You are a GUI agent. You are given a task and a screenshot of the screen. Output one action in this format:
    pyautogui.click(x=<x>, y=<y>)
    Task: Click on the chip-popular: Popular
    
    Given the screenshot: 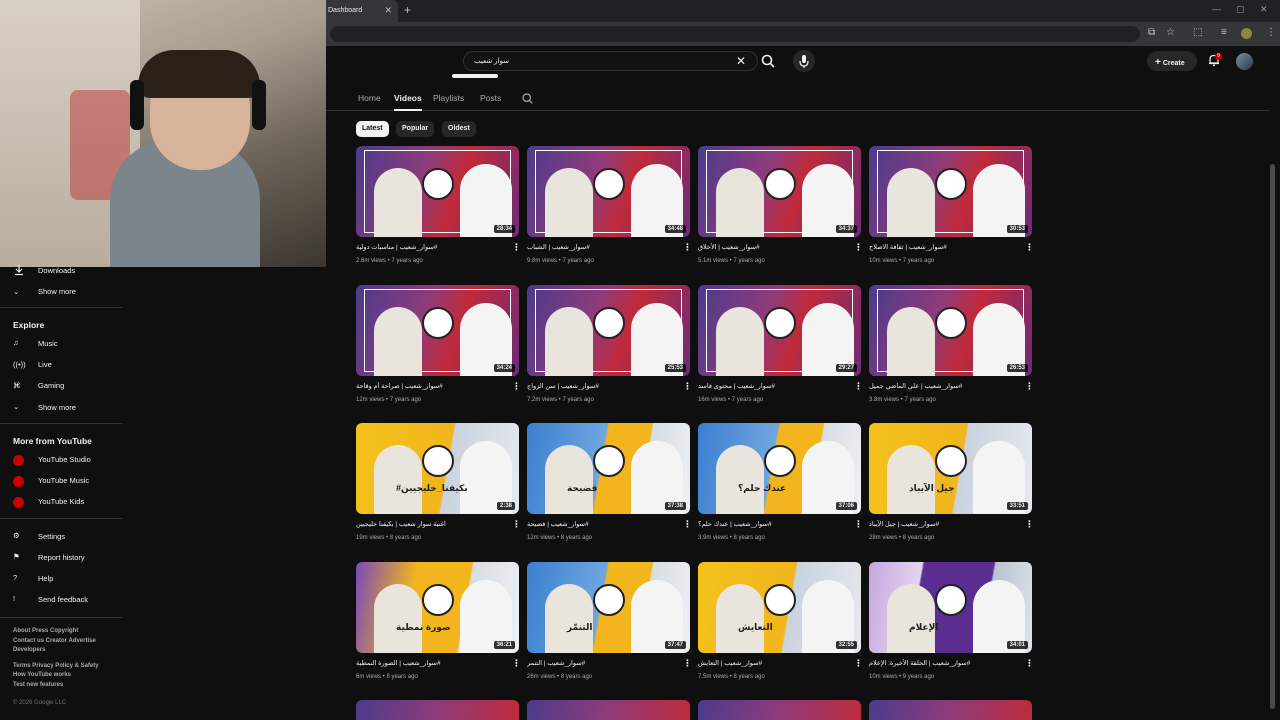 What is the action you would take?
    pyautogui.click(x=415, y=129)
    